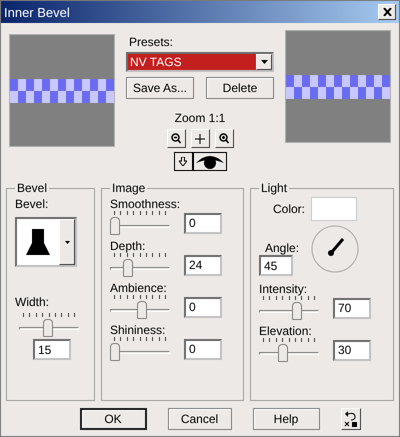  Describe the element at coordinates (192, 62) in the screenshot. I see `presets-value: NV TAGS` at that location.